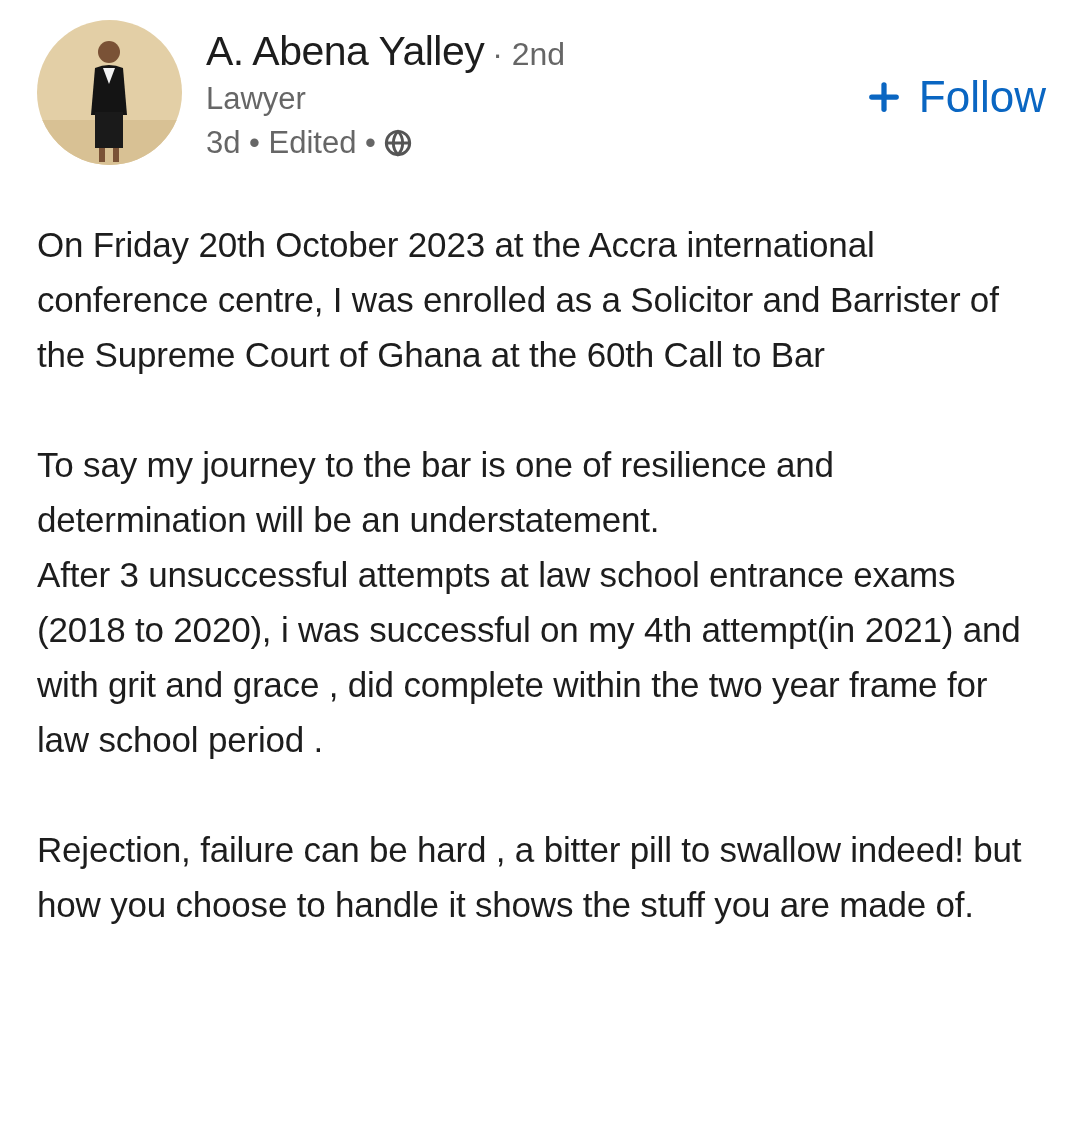  What do you see at coordinates (530, 877) in the screenshot?
I see `post-paragraph: Rejection, failure can be hard , a bitter pill to swallow indeed! but how you choose to handle it shows the stuff you are made of.` at bounding box center [530, 877].